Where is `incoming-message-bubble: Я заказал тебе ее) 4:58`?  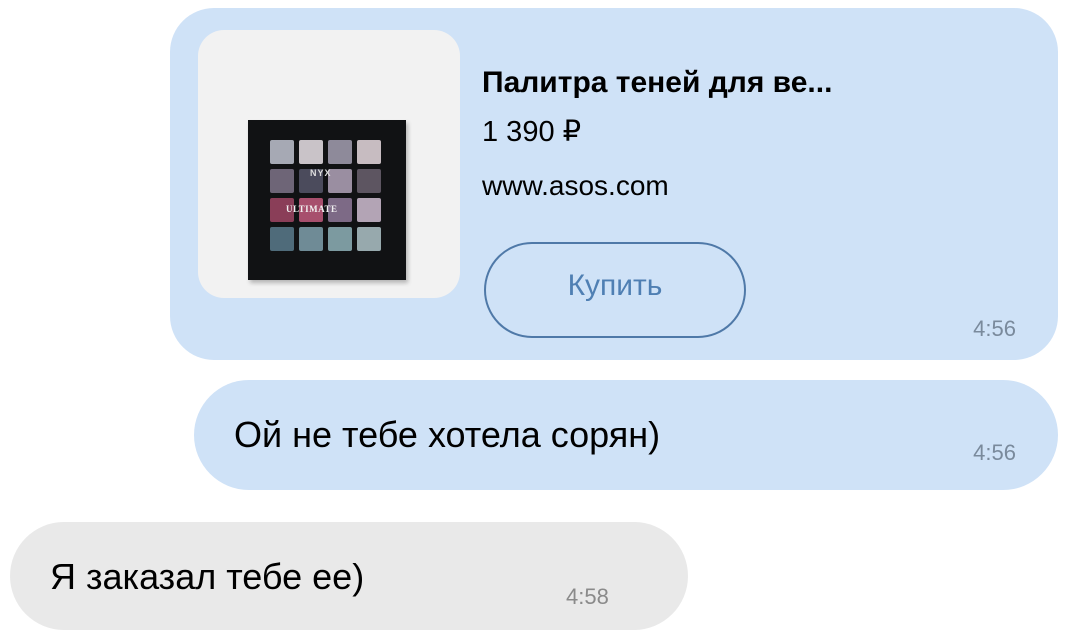 incoming-message-bubble: Я заказал тебе ее) 4:58 is located at coordinates (349, 576).